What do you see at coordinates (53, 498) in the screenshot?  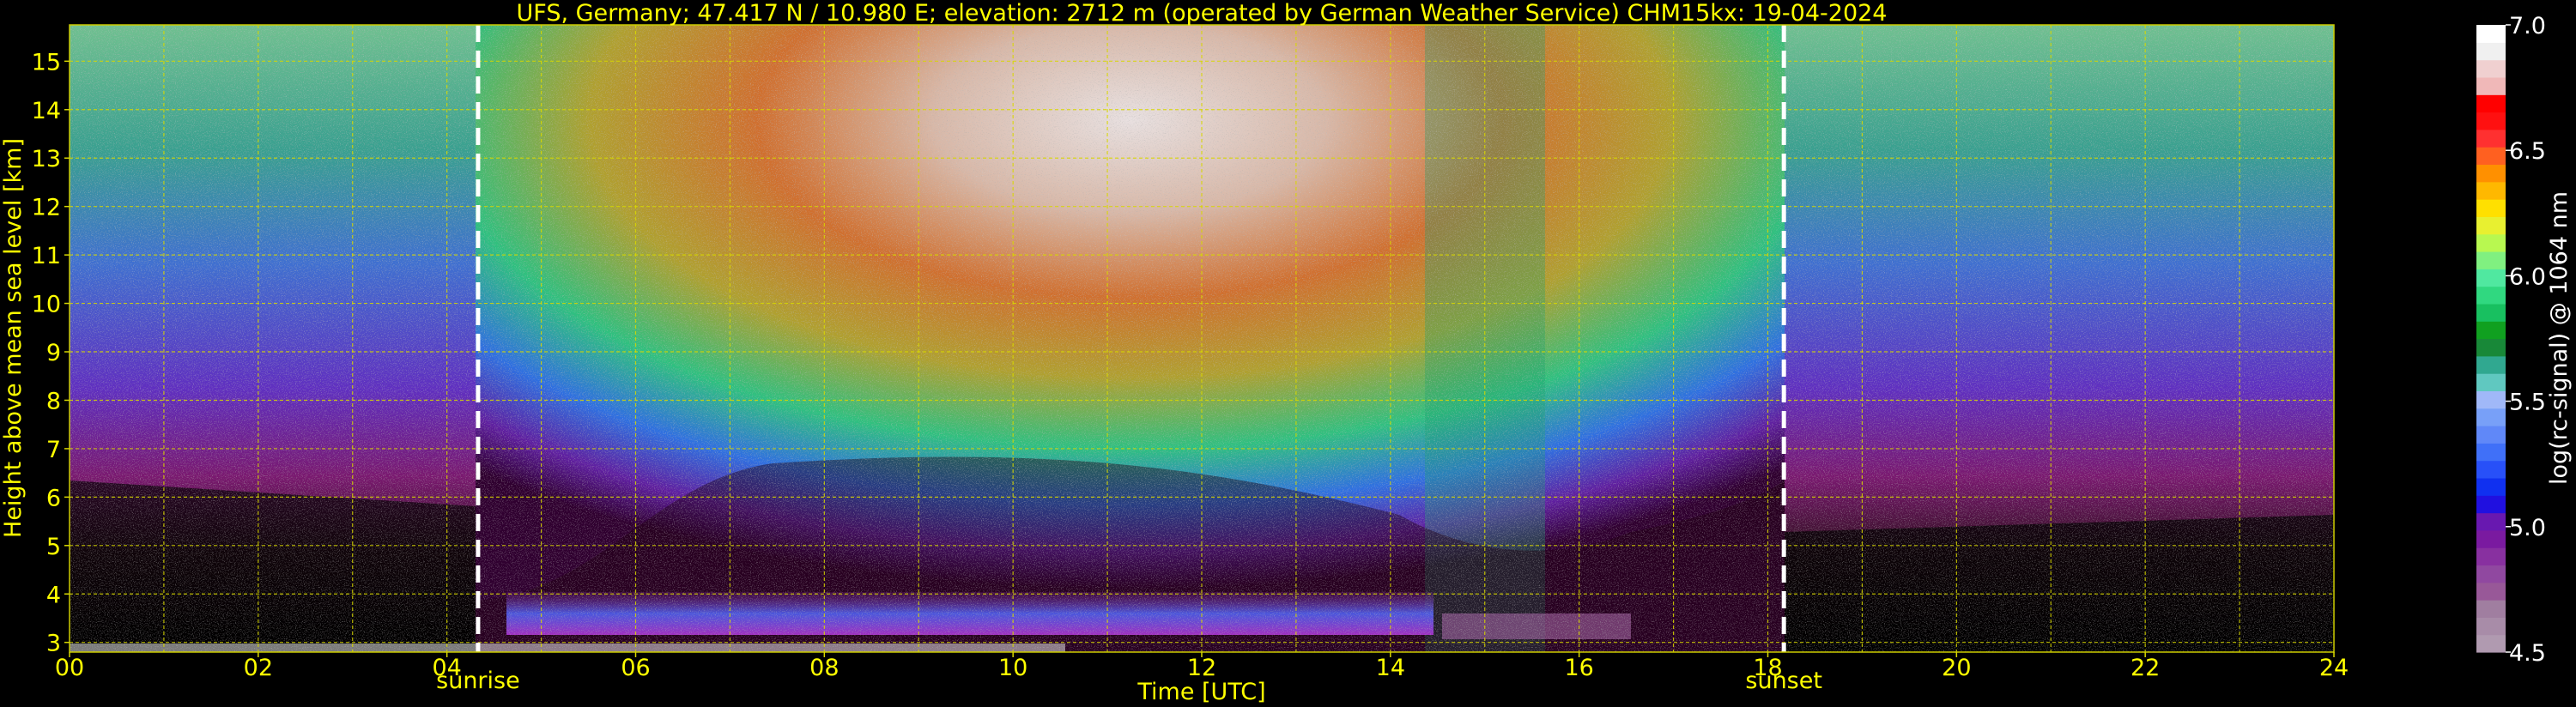 I see `y-tick-label: 6` at bounding box center [53, 498].